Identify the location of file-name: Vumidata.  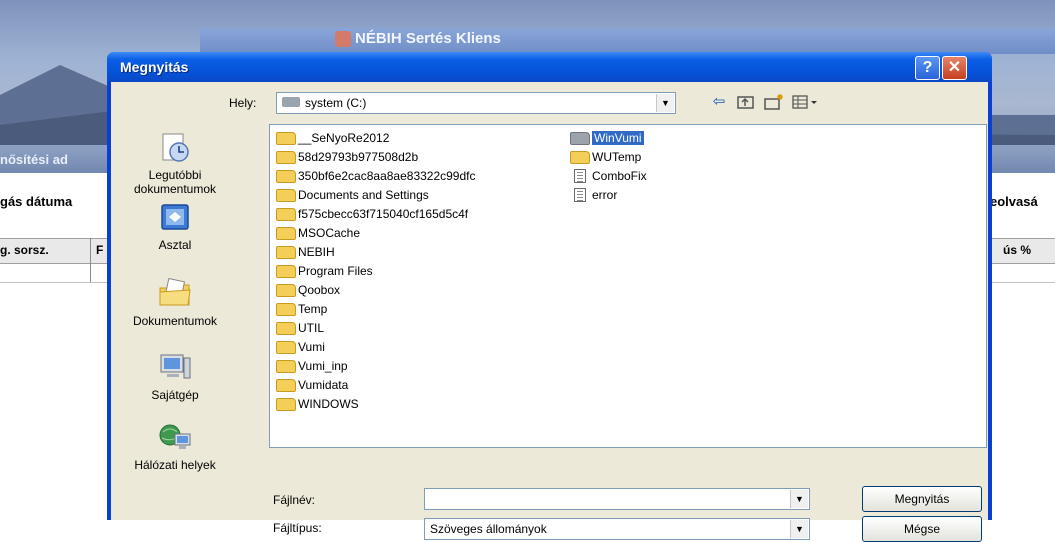
(323, 385).